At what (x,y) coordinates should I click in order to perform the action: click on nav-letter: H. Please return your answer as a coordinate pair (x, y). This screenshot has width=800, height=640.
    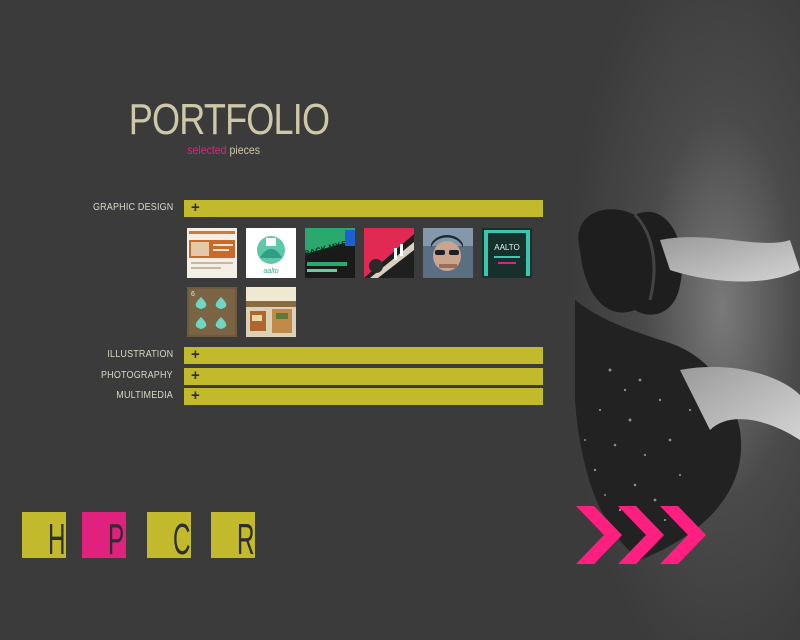
    Looking at the image, I should click on (57, 539).